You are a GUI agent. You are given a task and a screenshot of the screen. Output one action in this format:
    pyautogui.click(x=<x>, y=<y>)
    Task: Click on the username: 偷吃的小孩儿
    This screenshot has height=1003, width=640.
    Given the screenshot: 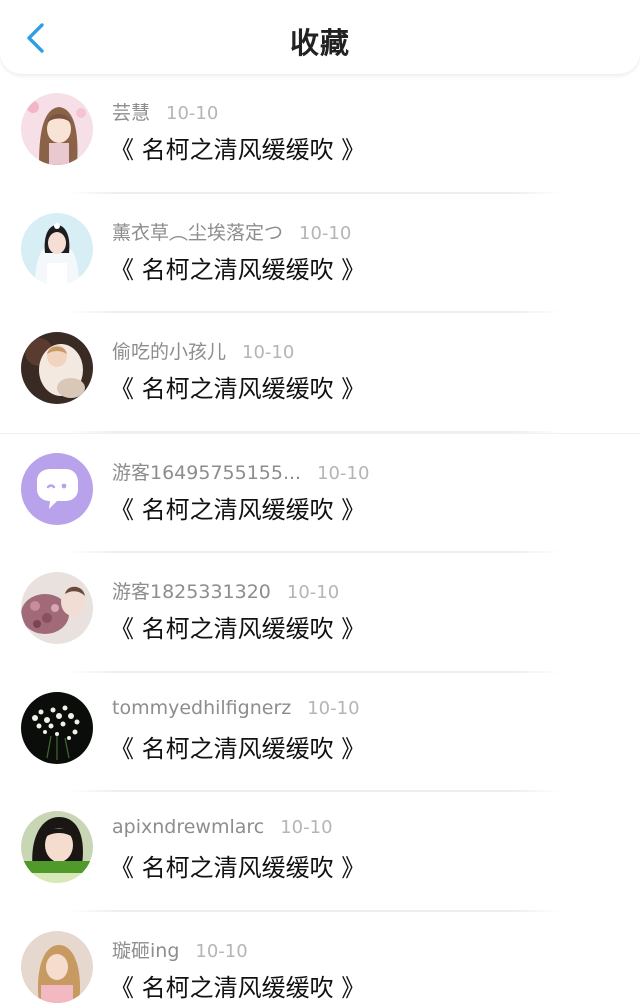 What is the action you would take?
    pyautogui.click(x=169, y=352)
    